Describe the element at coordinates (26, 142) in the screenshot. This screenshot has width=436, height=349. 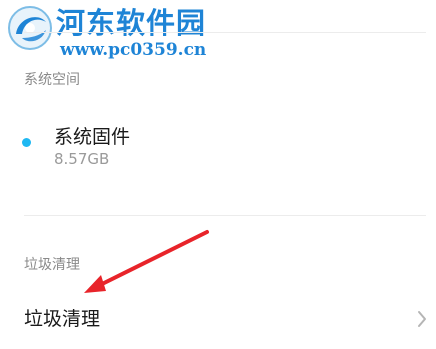
I see `dot-indicator-icon` at that location.